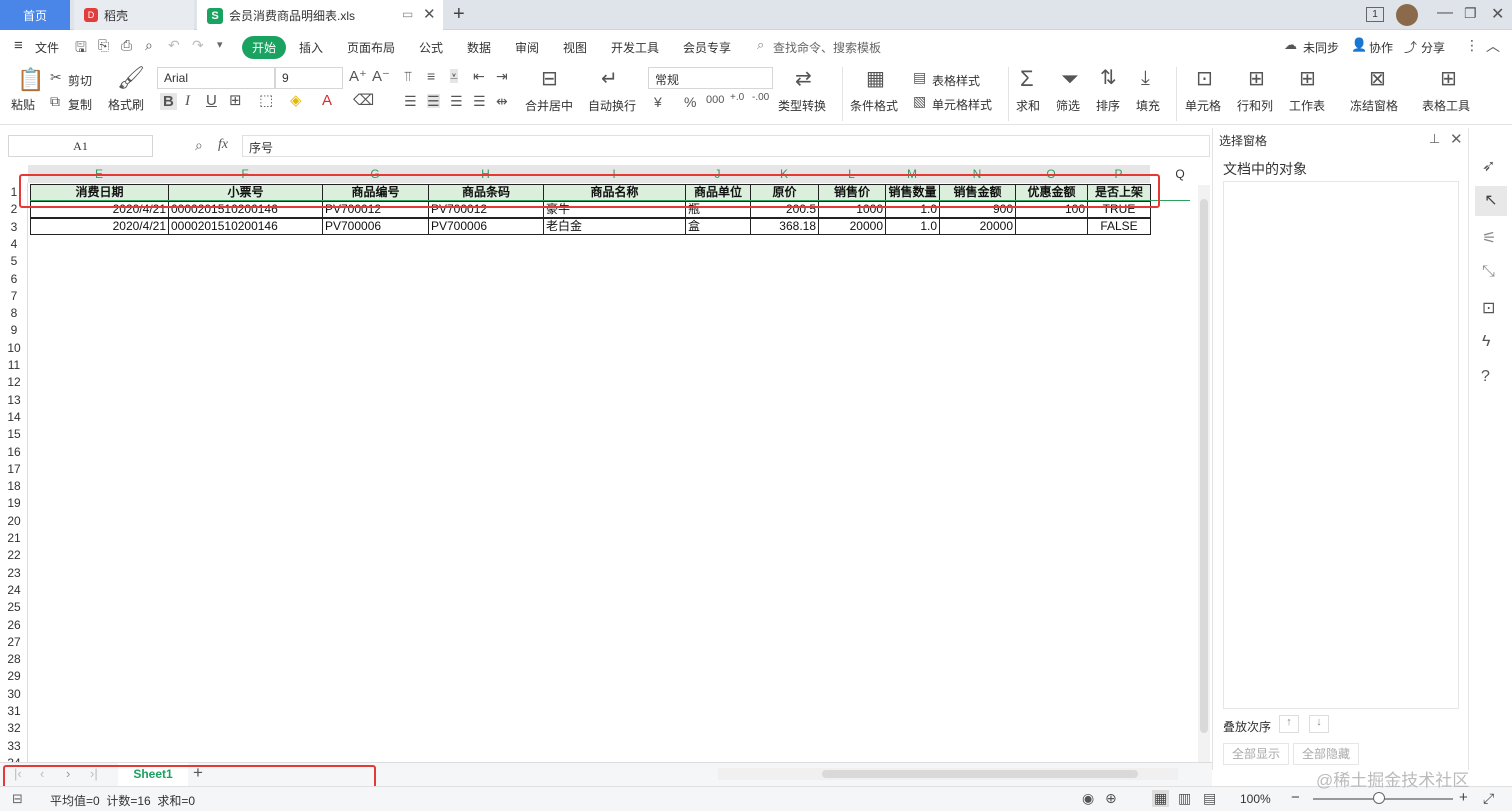 Image resolution: width=1512 pixels, height=811 pixels. Describe the element at coordinates (35, 15) in the screenshot. I see `tab-home: 首页` at that location.